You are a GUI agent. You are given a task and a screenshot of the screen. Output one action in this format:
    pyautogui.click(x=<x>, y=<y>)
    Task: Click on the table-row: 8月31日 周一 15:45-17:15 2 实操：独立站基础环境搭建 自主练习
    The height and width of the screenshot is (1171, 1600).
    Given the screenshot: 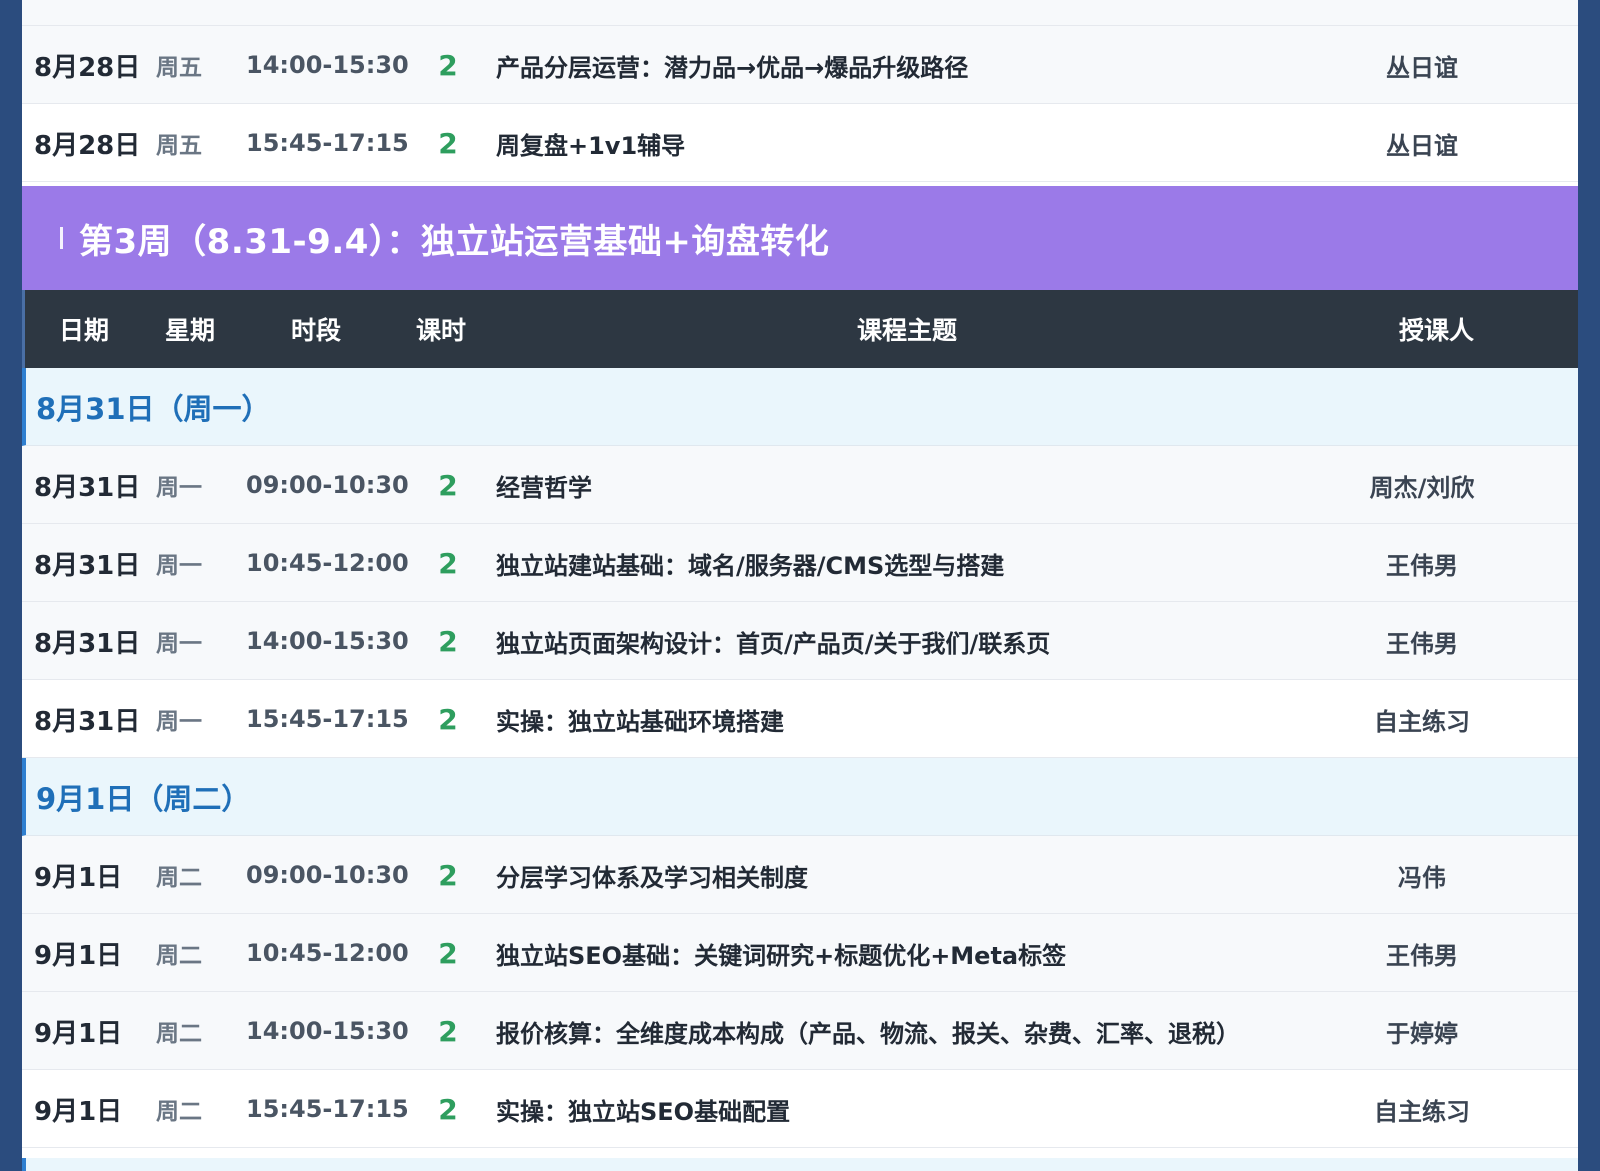 What is the action you would take?
    pyautogui.click(x=800, y=719)
    